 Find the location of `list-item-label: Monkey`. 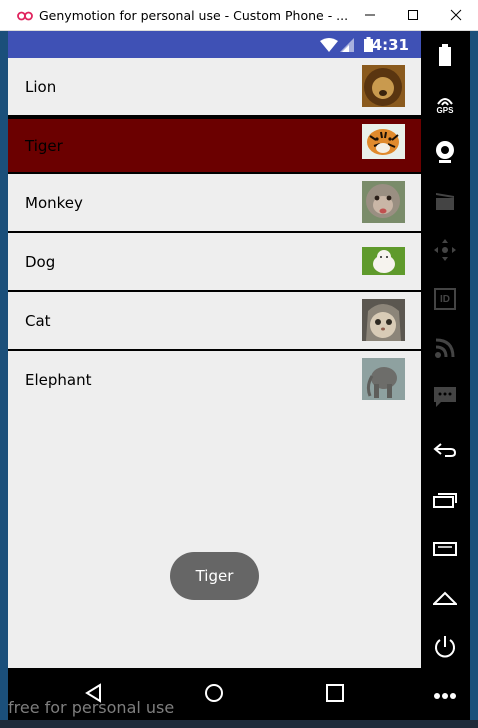

list-item-label: Monkey is located at coordinates (54, 202).